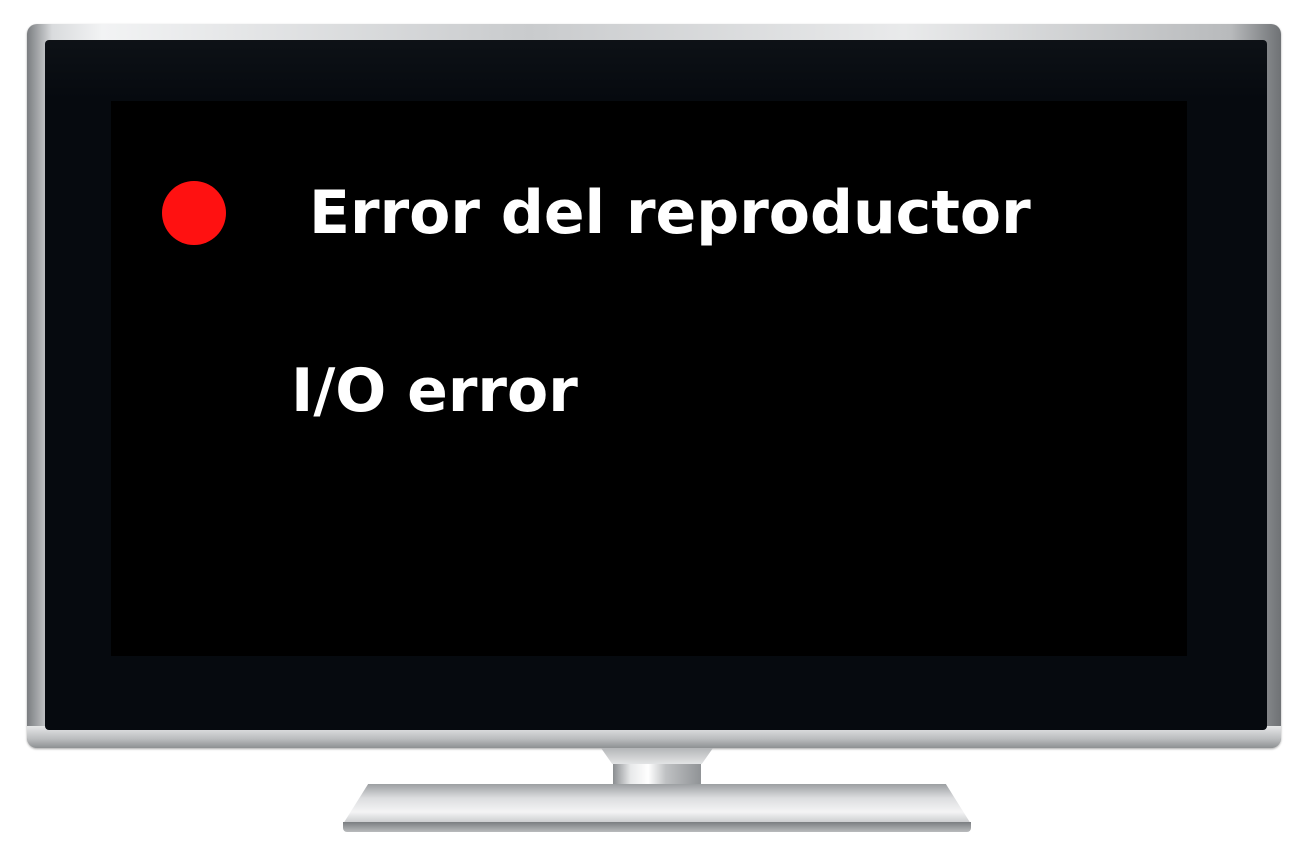 The width and height of the screenshot is (1303, 841). I want to click on tv-stand-base-edge, so click(657, 827).